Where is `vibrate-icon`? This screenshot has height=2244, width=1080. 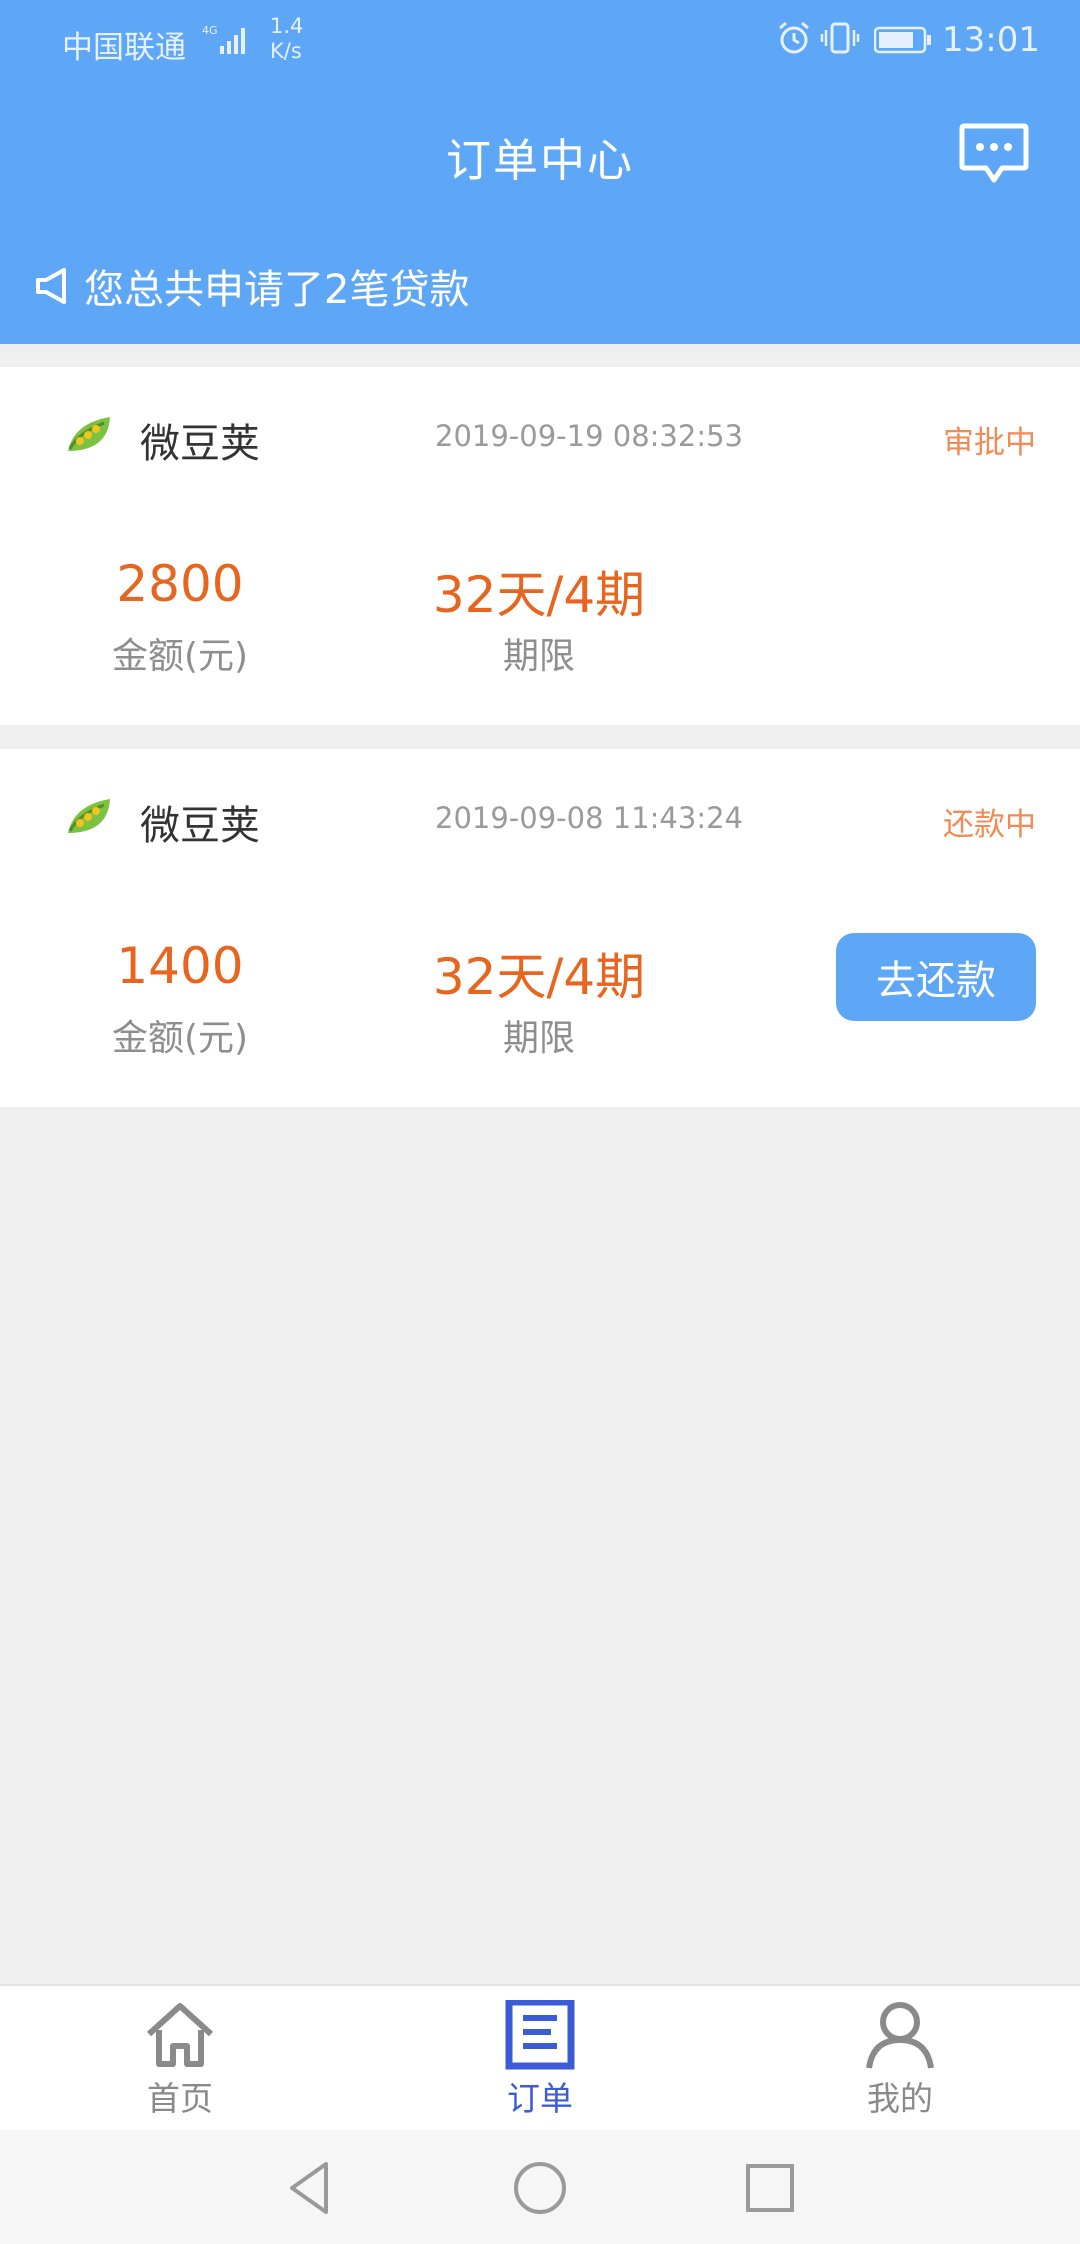
vibrate-icon is located at coordinates (840, 38).